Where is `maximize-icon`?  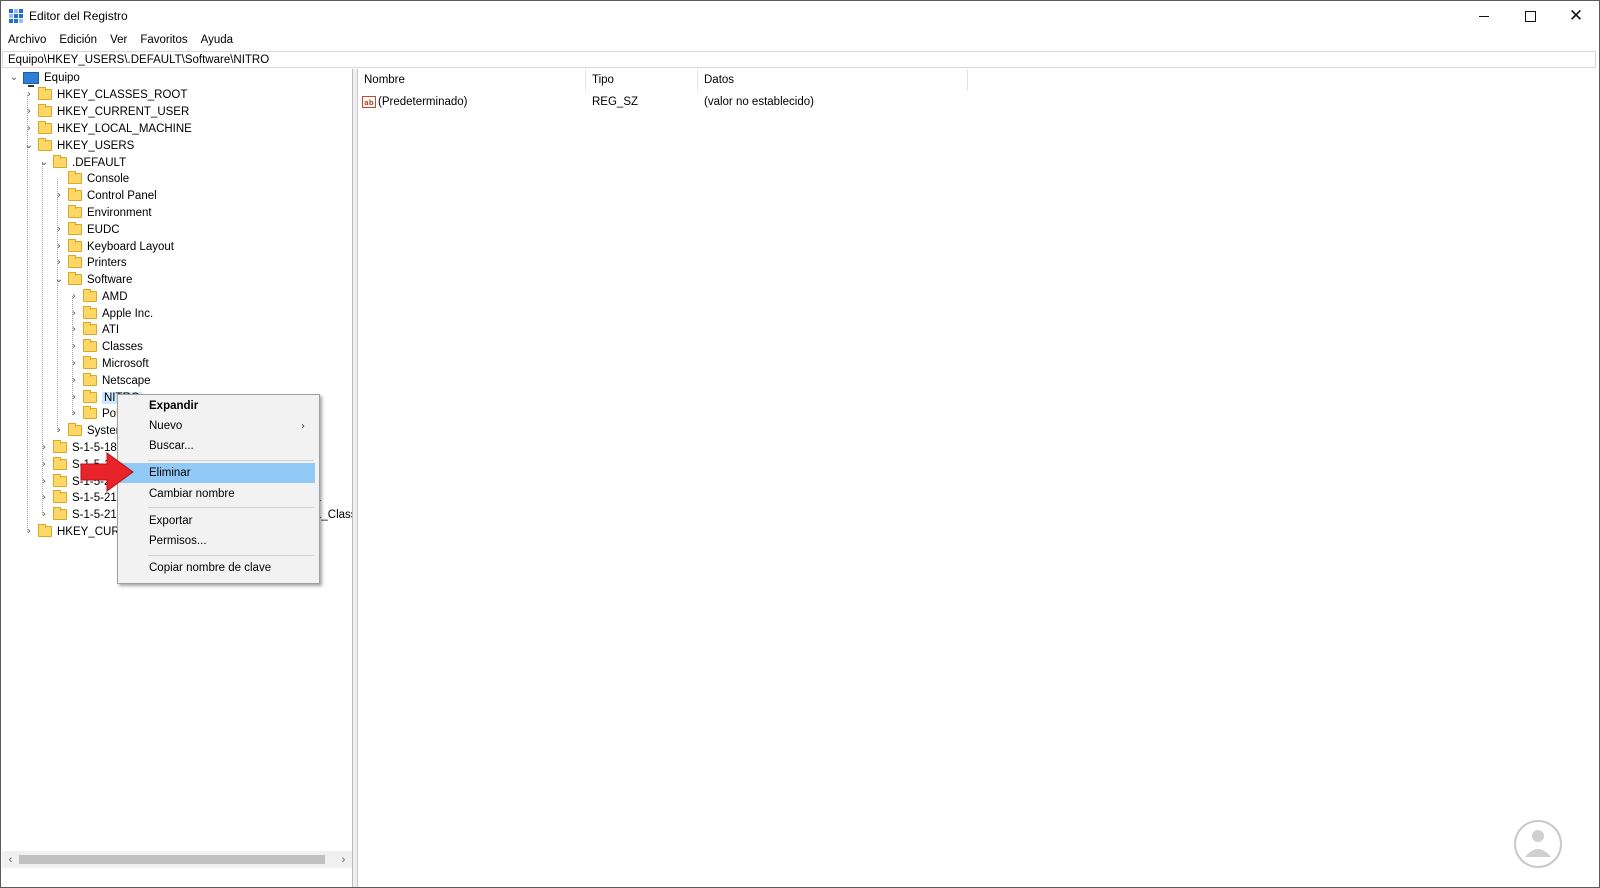 maximize-icon is located at coordinates (1530, 16).